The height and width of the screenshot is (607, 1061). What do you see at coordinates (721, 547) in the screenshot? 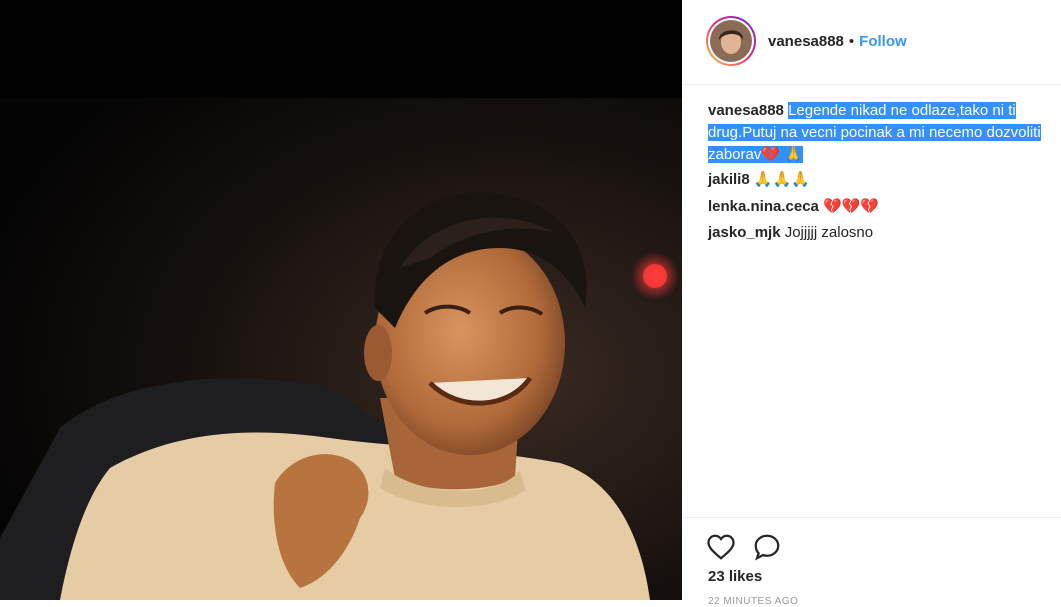
I see `heart-outline-icon` at bounding box center [721, 547].